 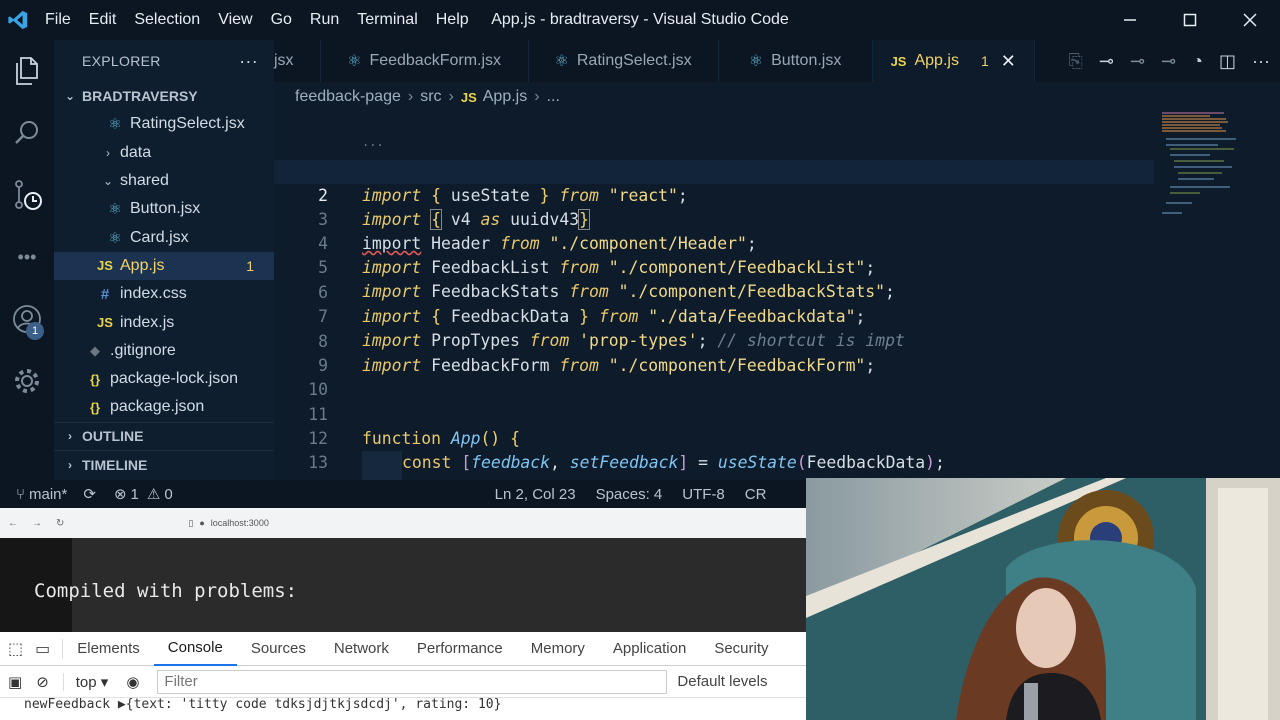 What do you see at coordinates (629, 494) in the screenshot?
I see `indentation: Spaces: 4` at bounding box center [629, 494].